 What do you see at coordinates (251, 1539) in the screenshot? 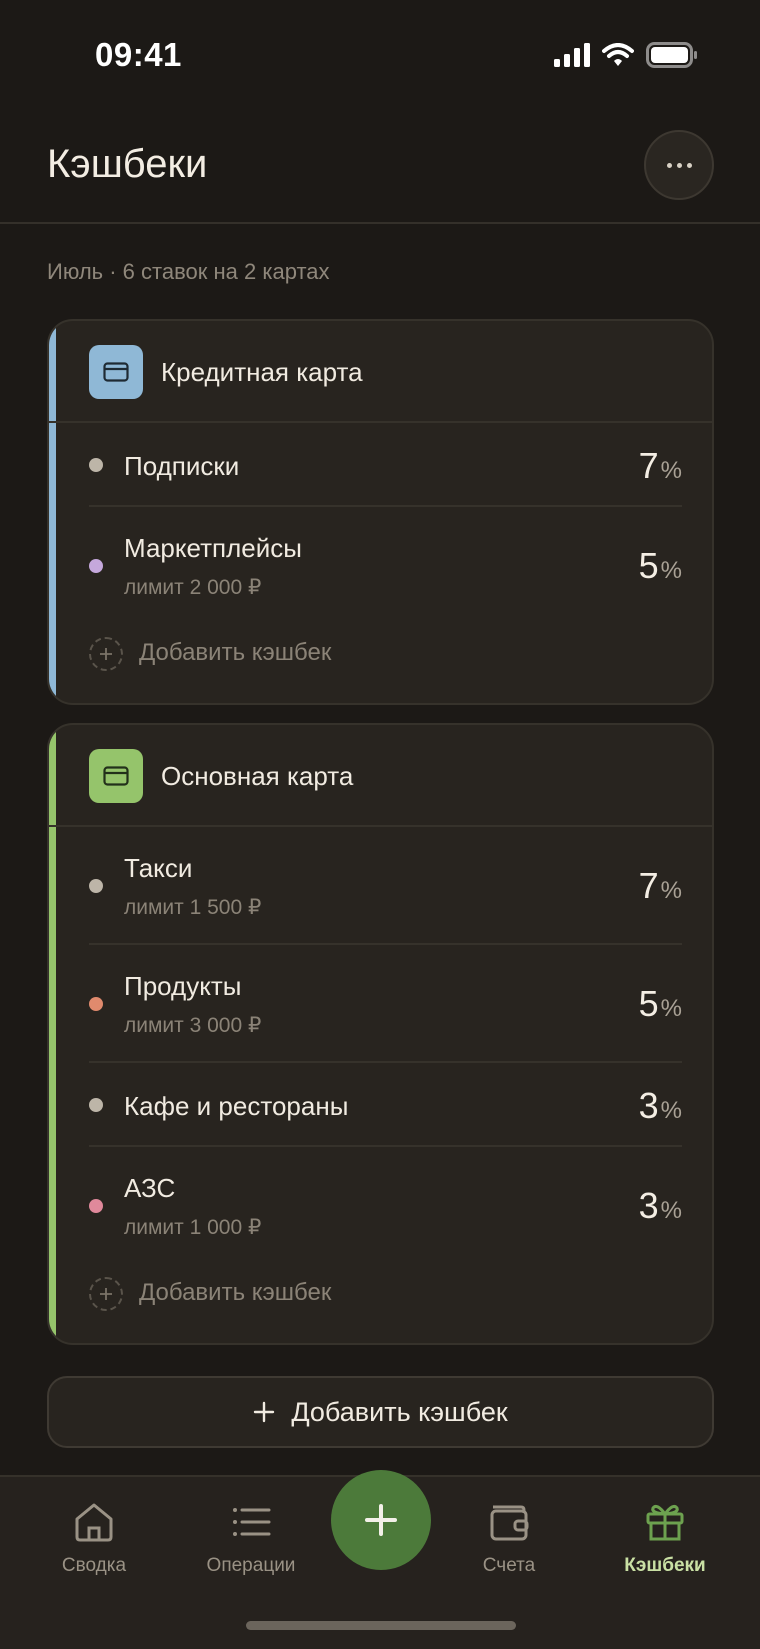
I see `tab-operations: Операции` at bounding box center [251, 1539].